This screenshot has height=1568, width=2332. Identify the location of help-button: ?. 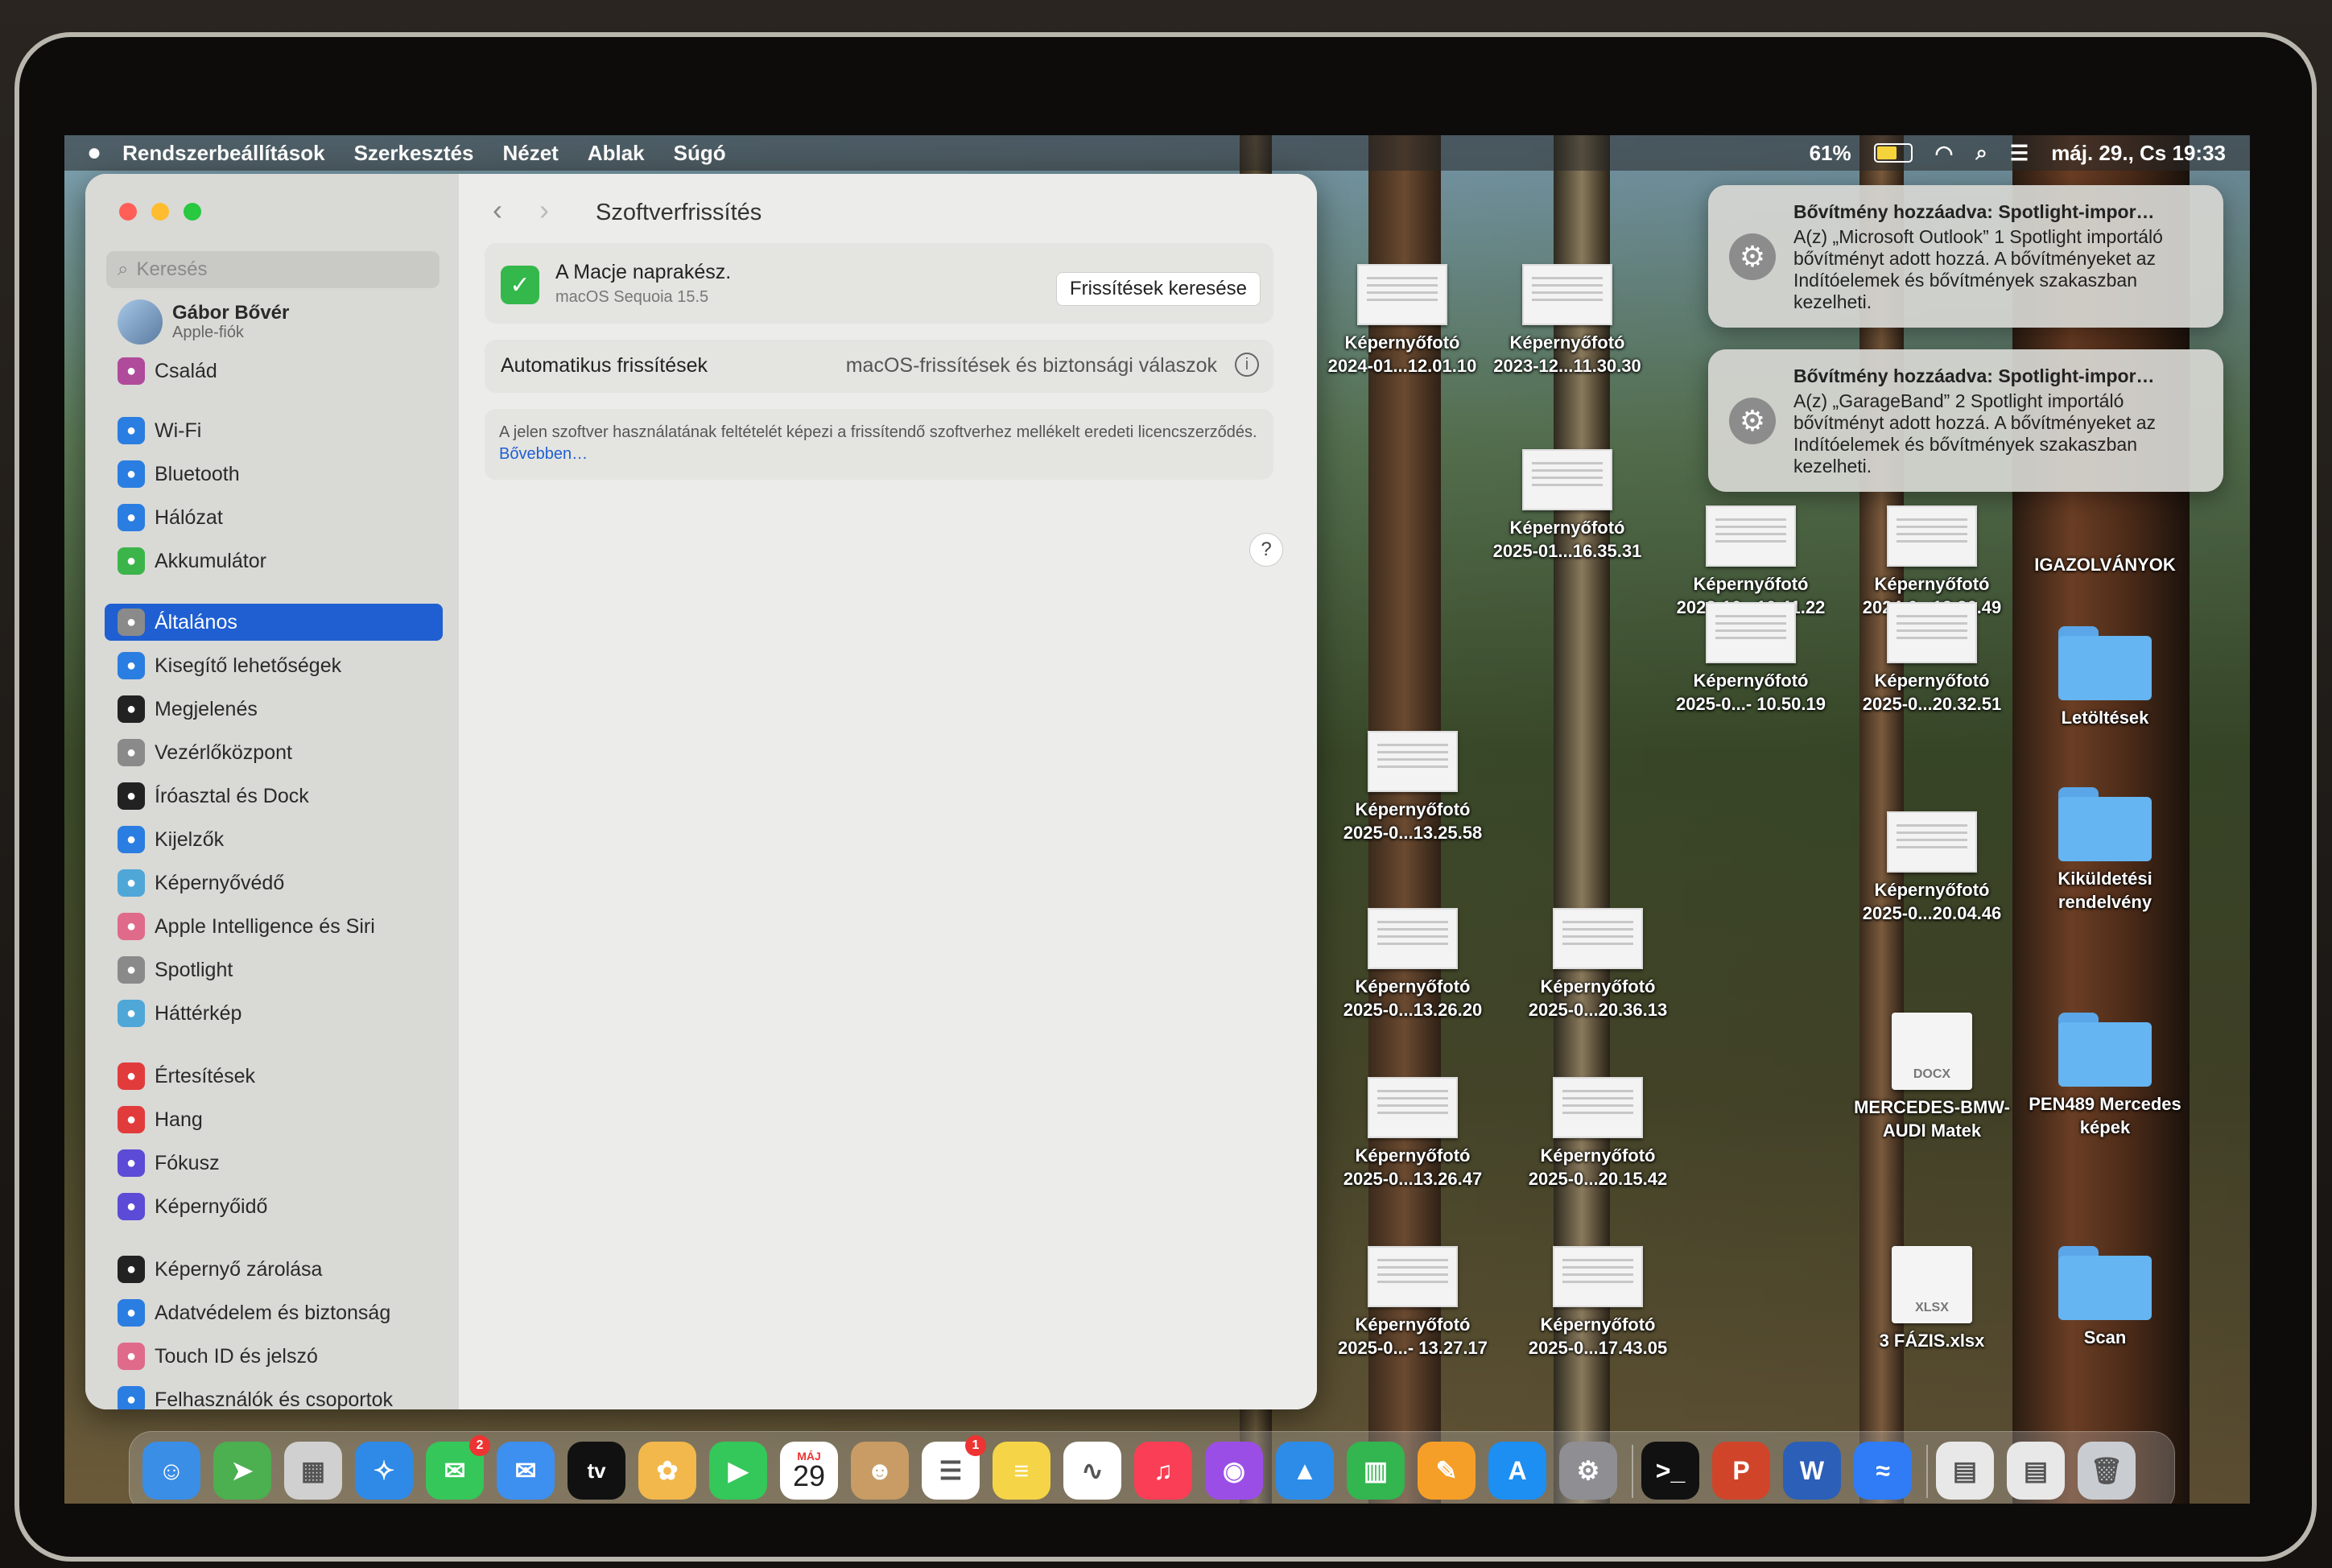
(1266, 550).